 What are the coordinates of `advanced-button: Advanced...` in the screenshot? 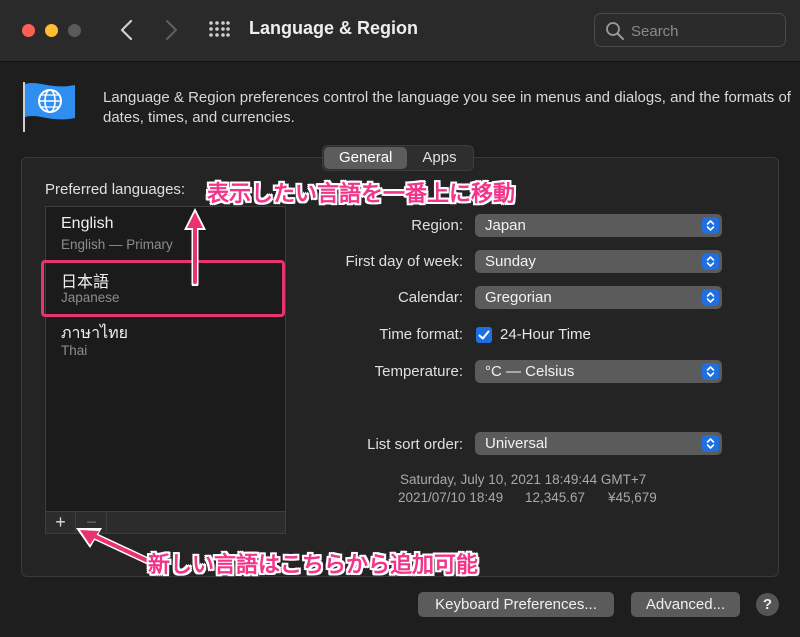 It's located at (685, 604).